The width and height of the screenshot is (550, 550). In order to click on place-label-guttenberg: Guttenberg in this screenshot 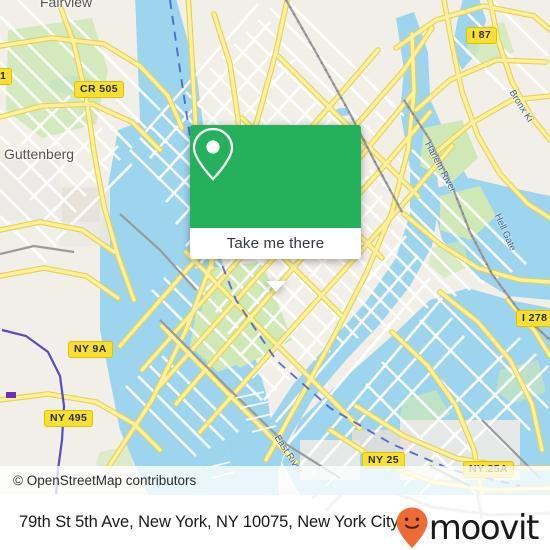, I will do `click(39, 154)`.